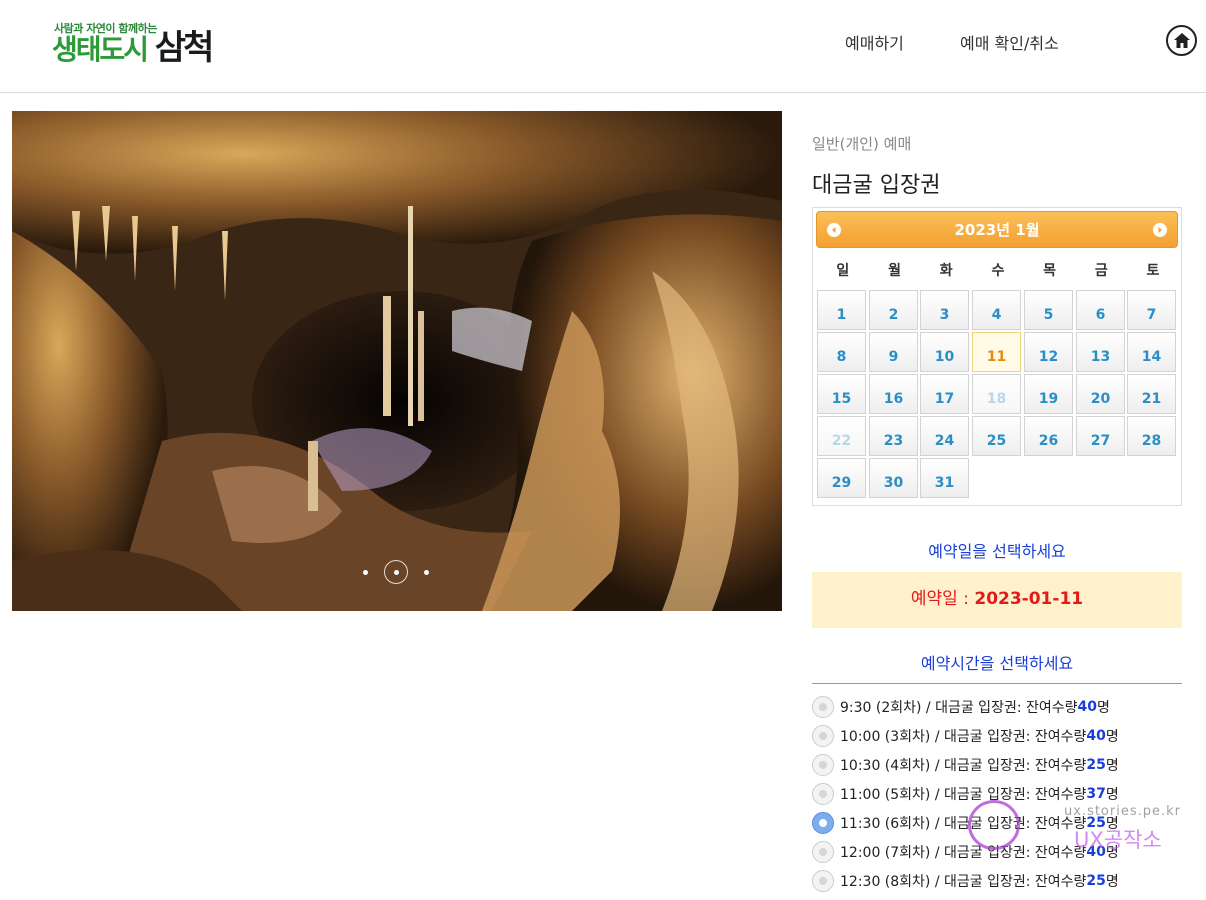 Image resolution: width=1206 pixels, height=900 pixels. Describe the element at coordinates (894, 271) in the screenshot. I see `weekday-mon: 월` at that location.